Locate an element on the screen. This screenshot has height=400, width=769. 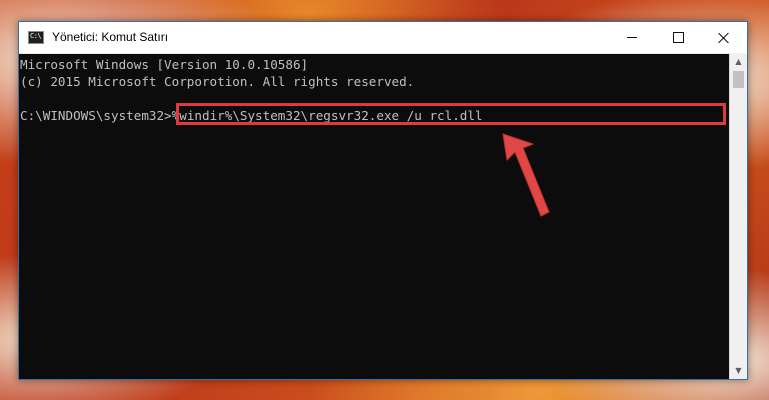
vertical-scrollbar: ▲ ▼ is located at coordinates (738, 216).